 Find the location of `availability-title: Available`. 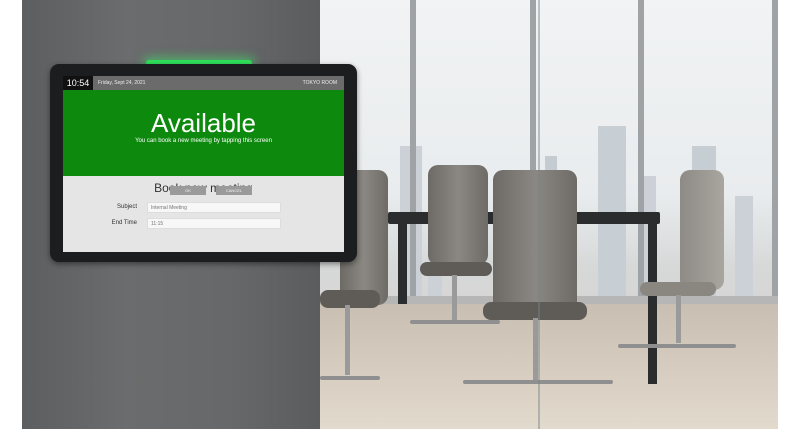

availability-title: Available is located at coordinates (203, 123).